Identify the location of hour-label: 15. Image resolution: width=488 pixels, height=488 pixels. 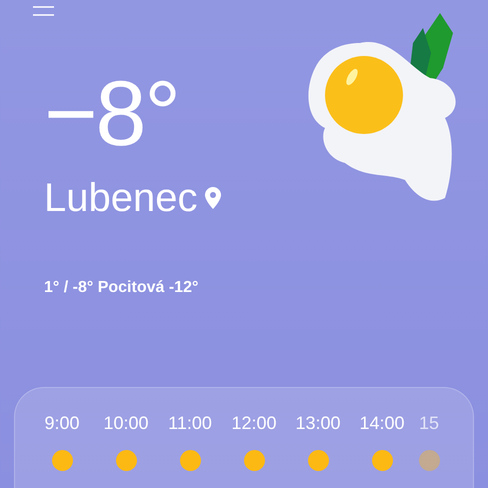
(429, 423).